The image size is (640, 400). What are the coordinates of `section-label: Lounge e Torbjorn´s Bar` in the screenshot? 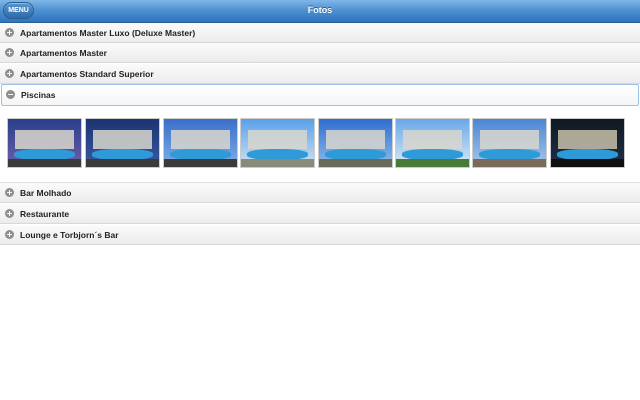 It's located at (69, 235).